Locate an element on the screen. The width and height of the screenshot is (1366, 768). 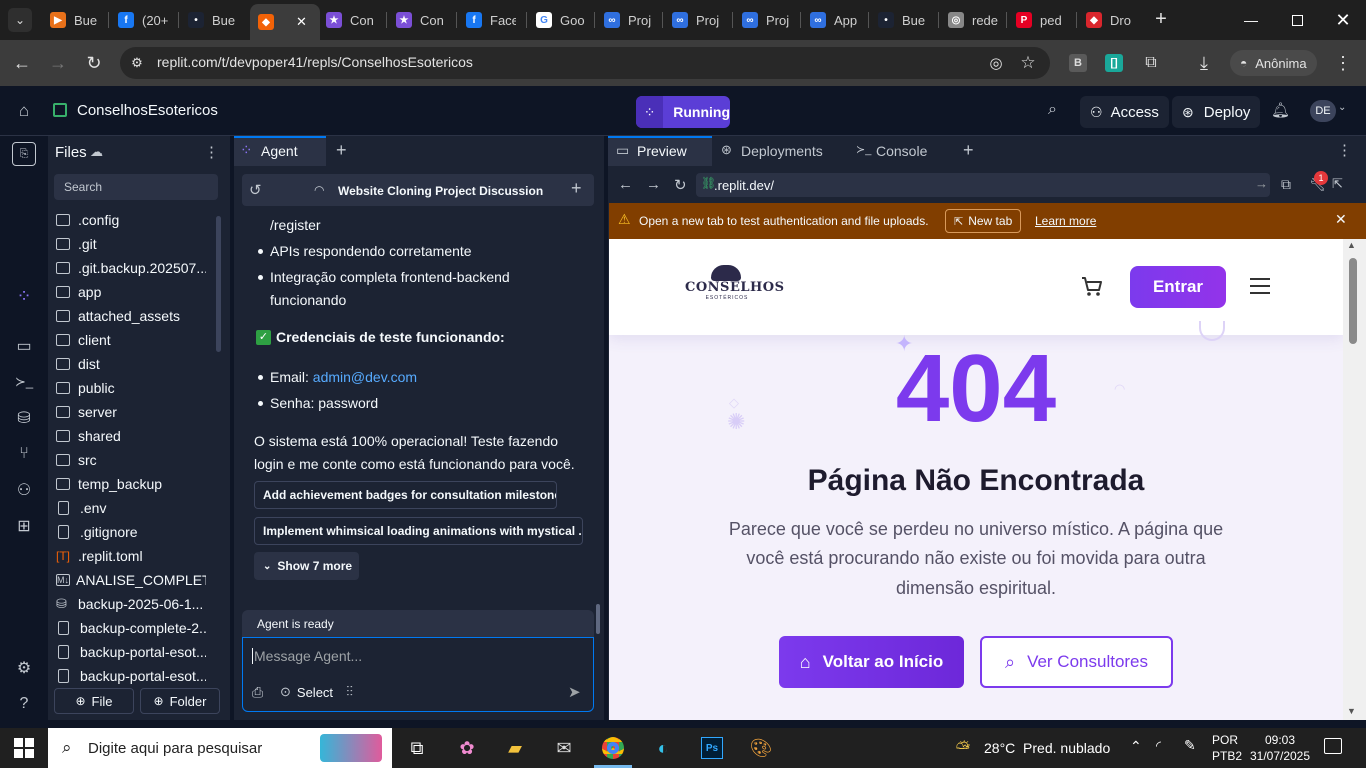
all-tools-grid-icon: ⊞ is located at coordinates (24, 526).